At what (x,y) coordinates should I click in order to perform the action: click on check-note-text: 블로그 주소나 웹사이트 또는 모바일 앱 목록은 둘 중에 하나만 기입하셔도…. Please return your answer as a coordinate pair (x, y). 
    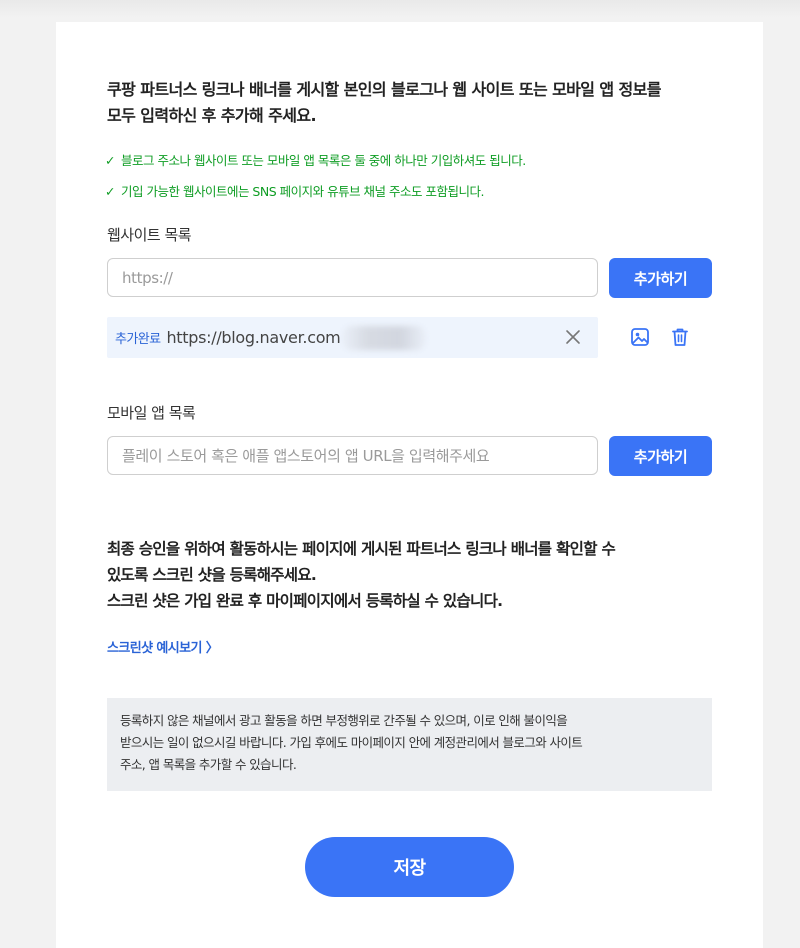
    Looking at the image, I should click on (323, 160).